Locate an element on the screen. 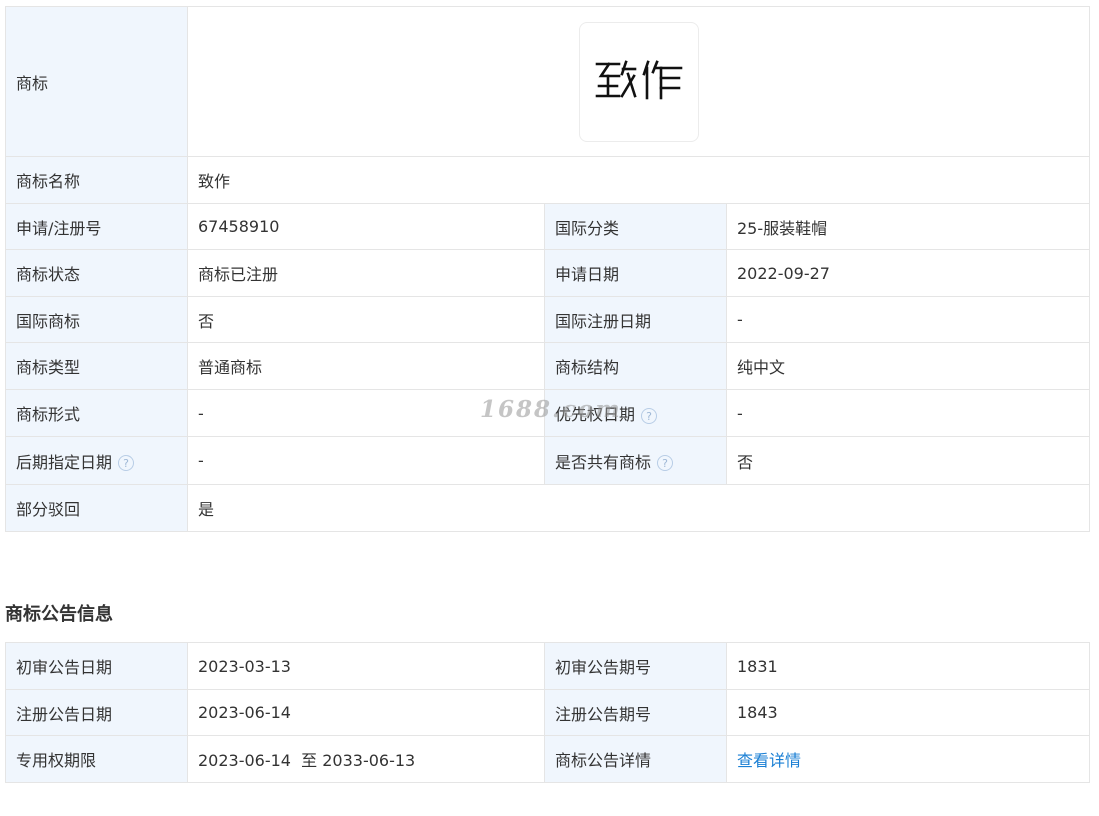 Image resolution: width=1099 pixels, height=816 pixels. trademark-type-label: 商标类型 is located at coordinates (96, 366).